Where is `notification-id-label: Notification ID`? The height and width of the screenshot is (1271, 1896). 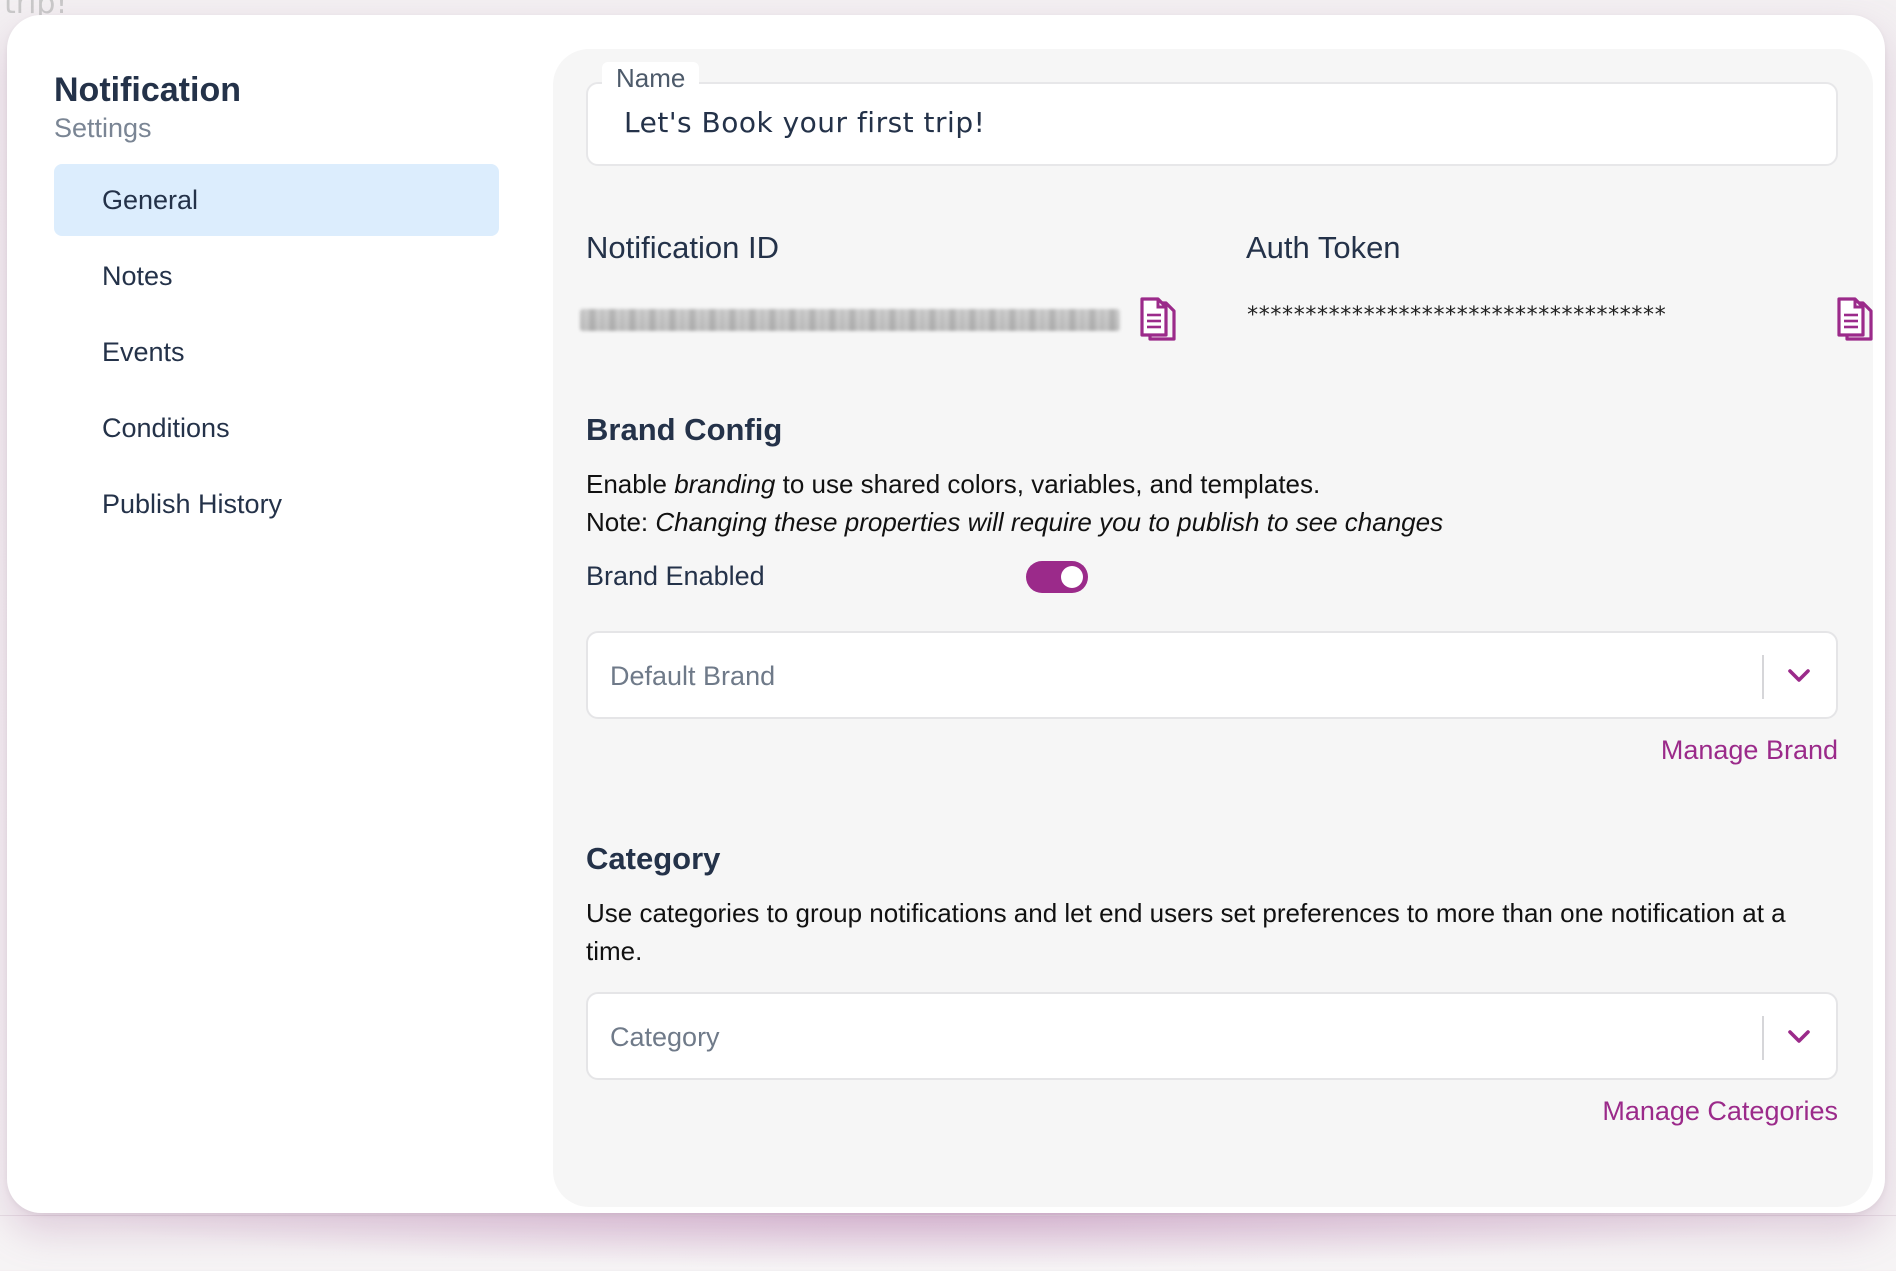
notification-id-label: Notification ID is located at coordinates (682, 247).